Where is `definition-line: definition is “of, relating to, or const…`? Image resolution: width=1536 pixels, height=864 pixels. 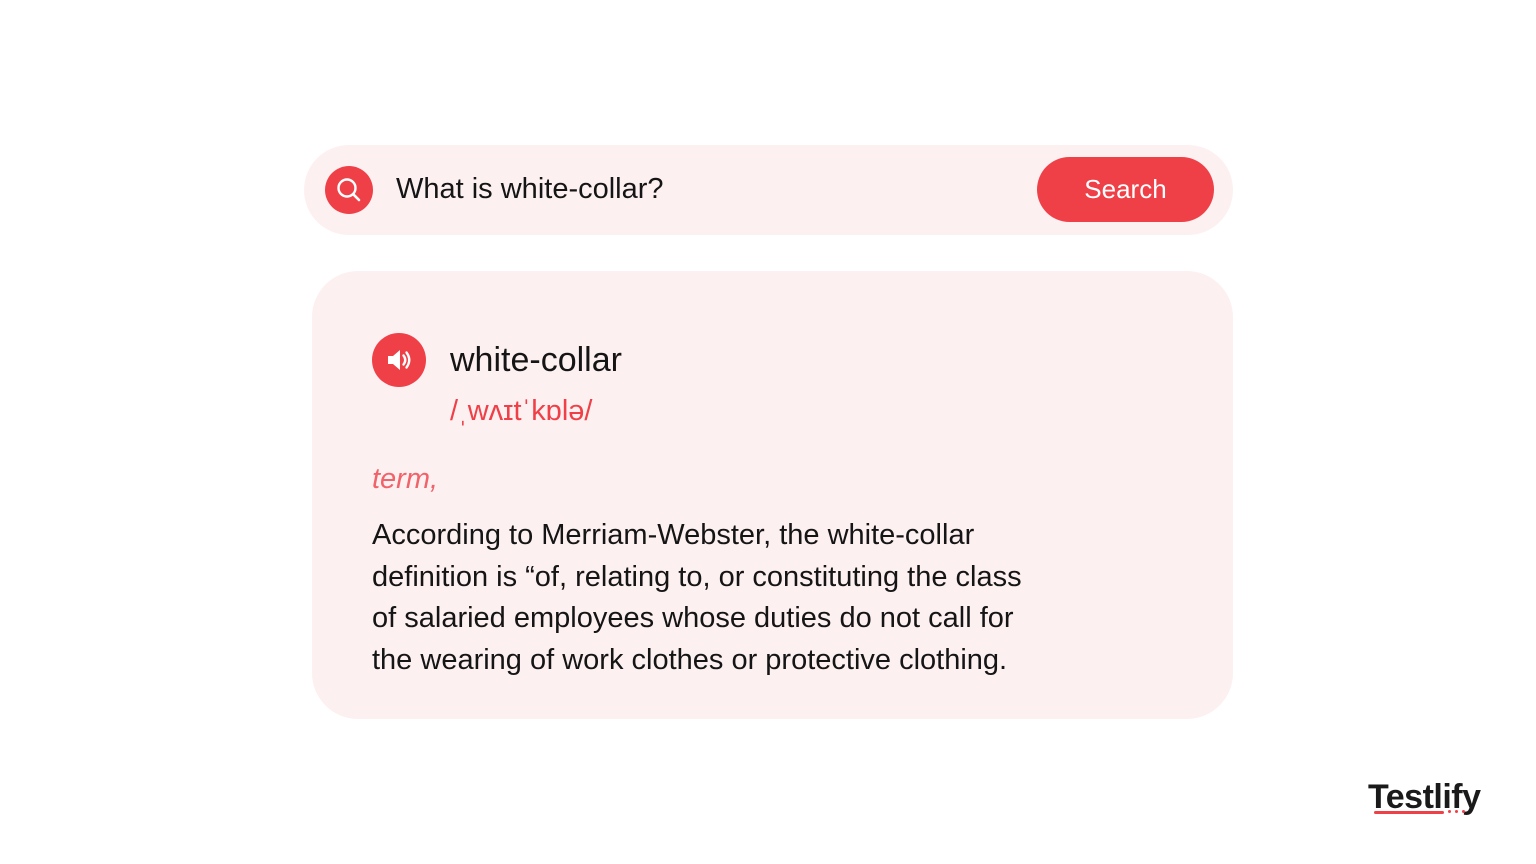
definition-line: definition is “of, relating to, or const… is located at coordinates (697, 576).